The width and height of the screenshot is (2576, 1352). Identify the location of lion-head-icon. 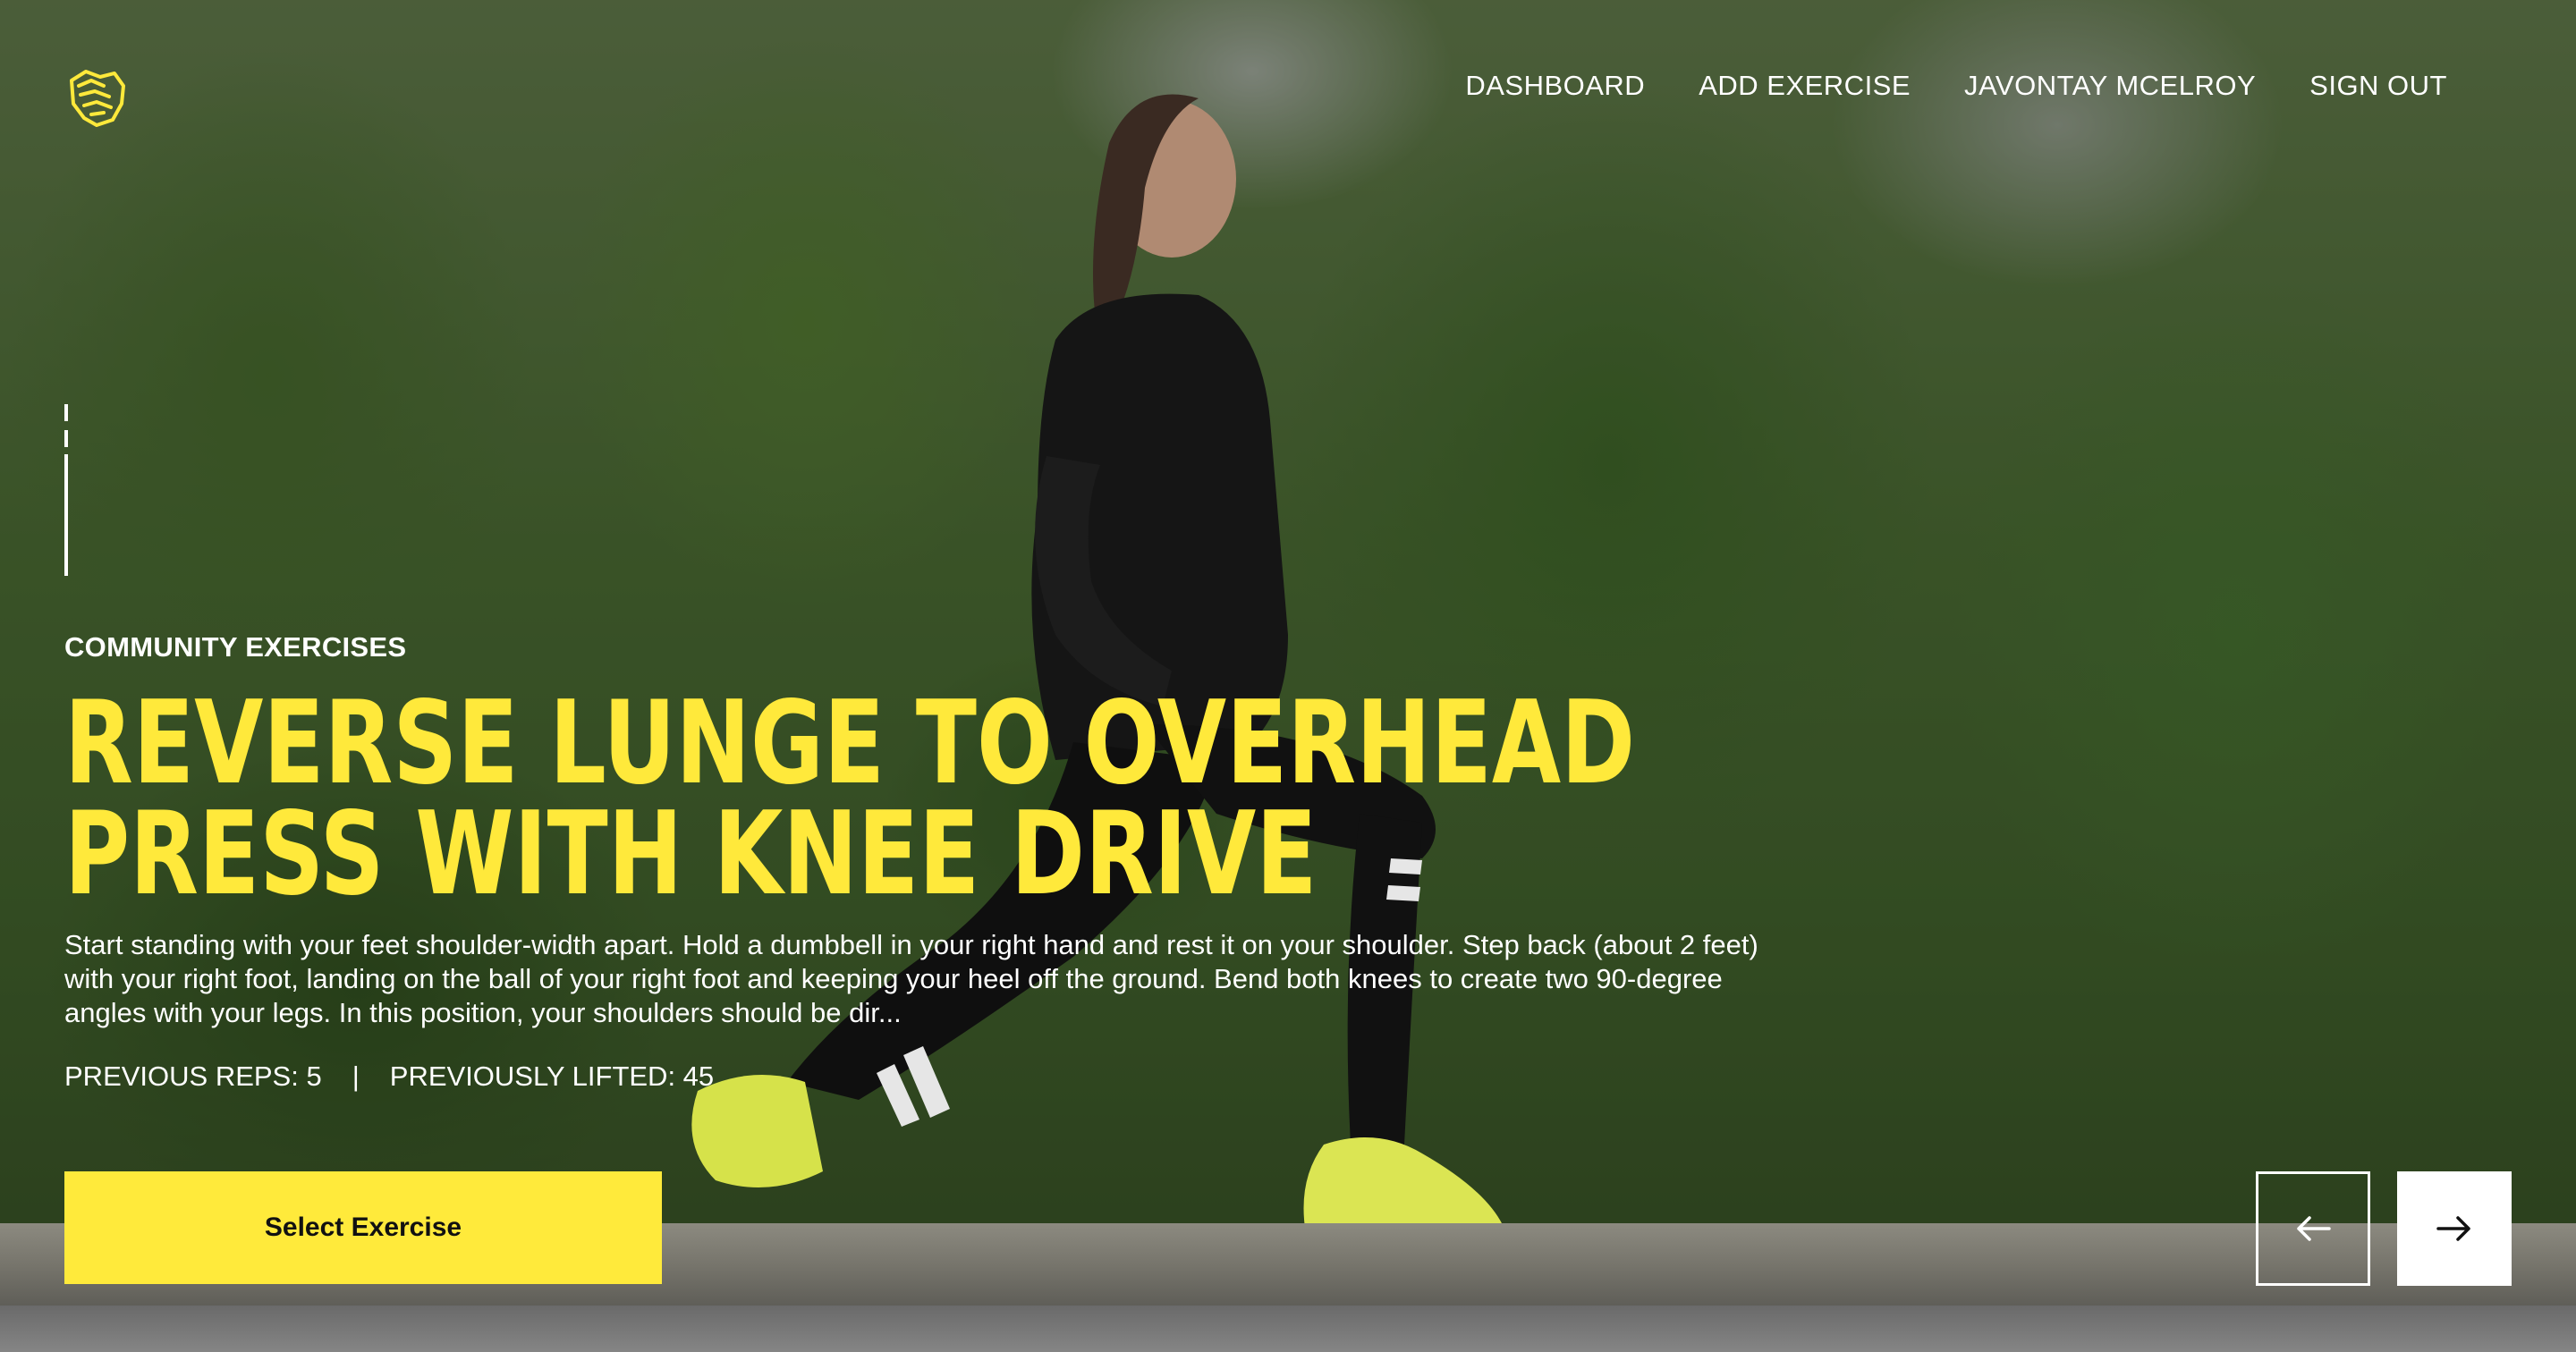
(96, 98).